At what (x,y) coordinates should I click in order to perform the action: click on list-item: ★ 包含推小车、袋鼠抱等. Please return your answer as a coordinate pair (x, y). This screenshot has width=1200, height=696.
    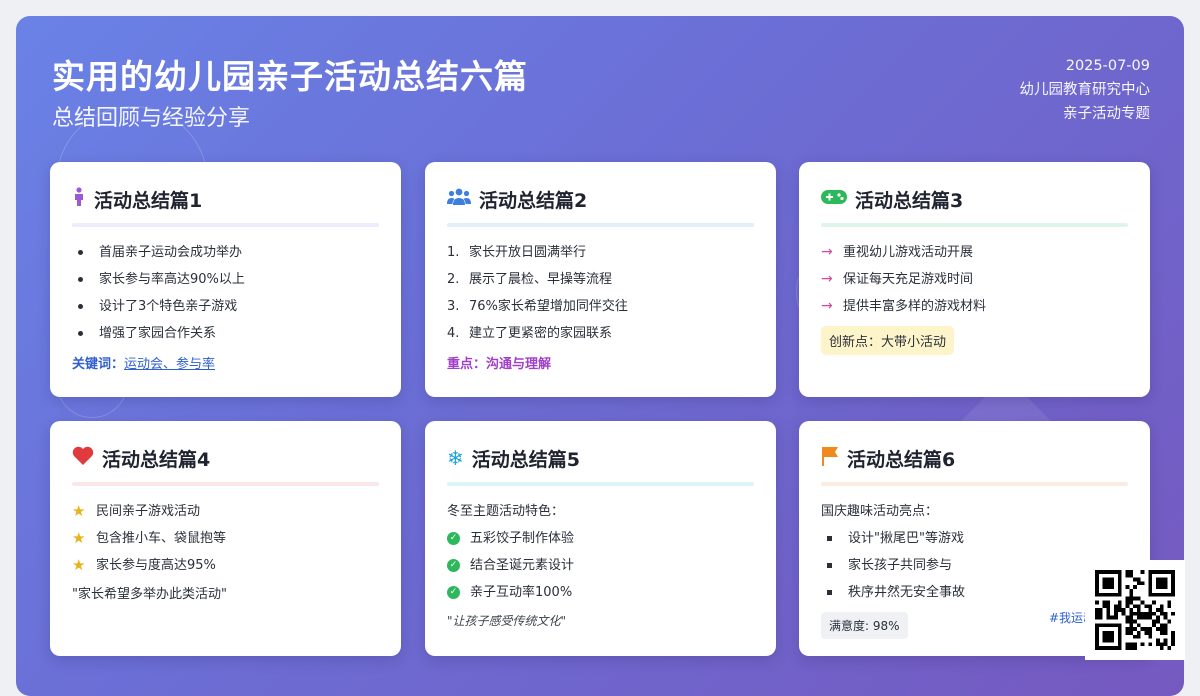
    Looking at the image, I should click on (225, 538).